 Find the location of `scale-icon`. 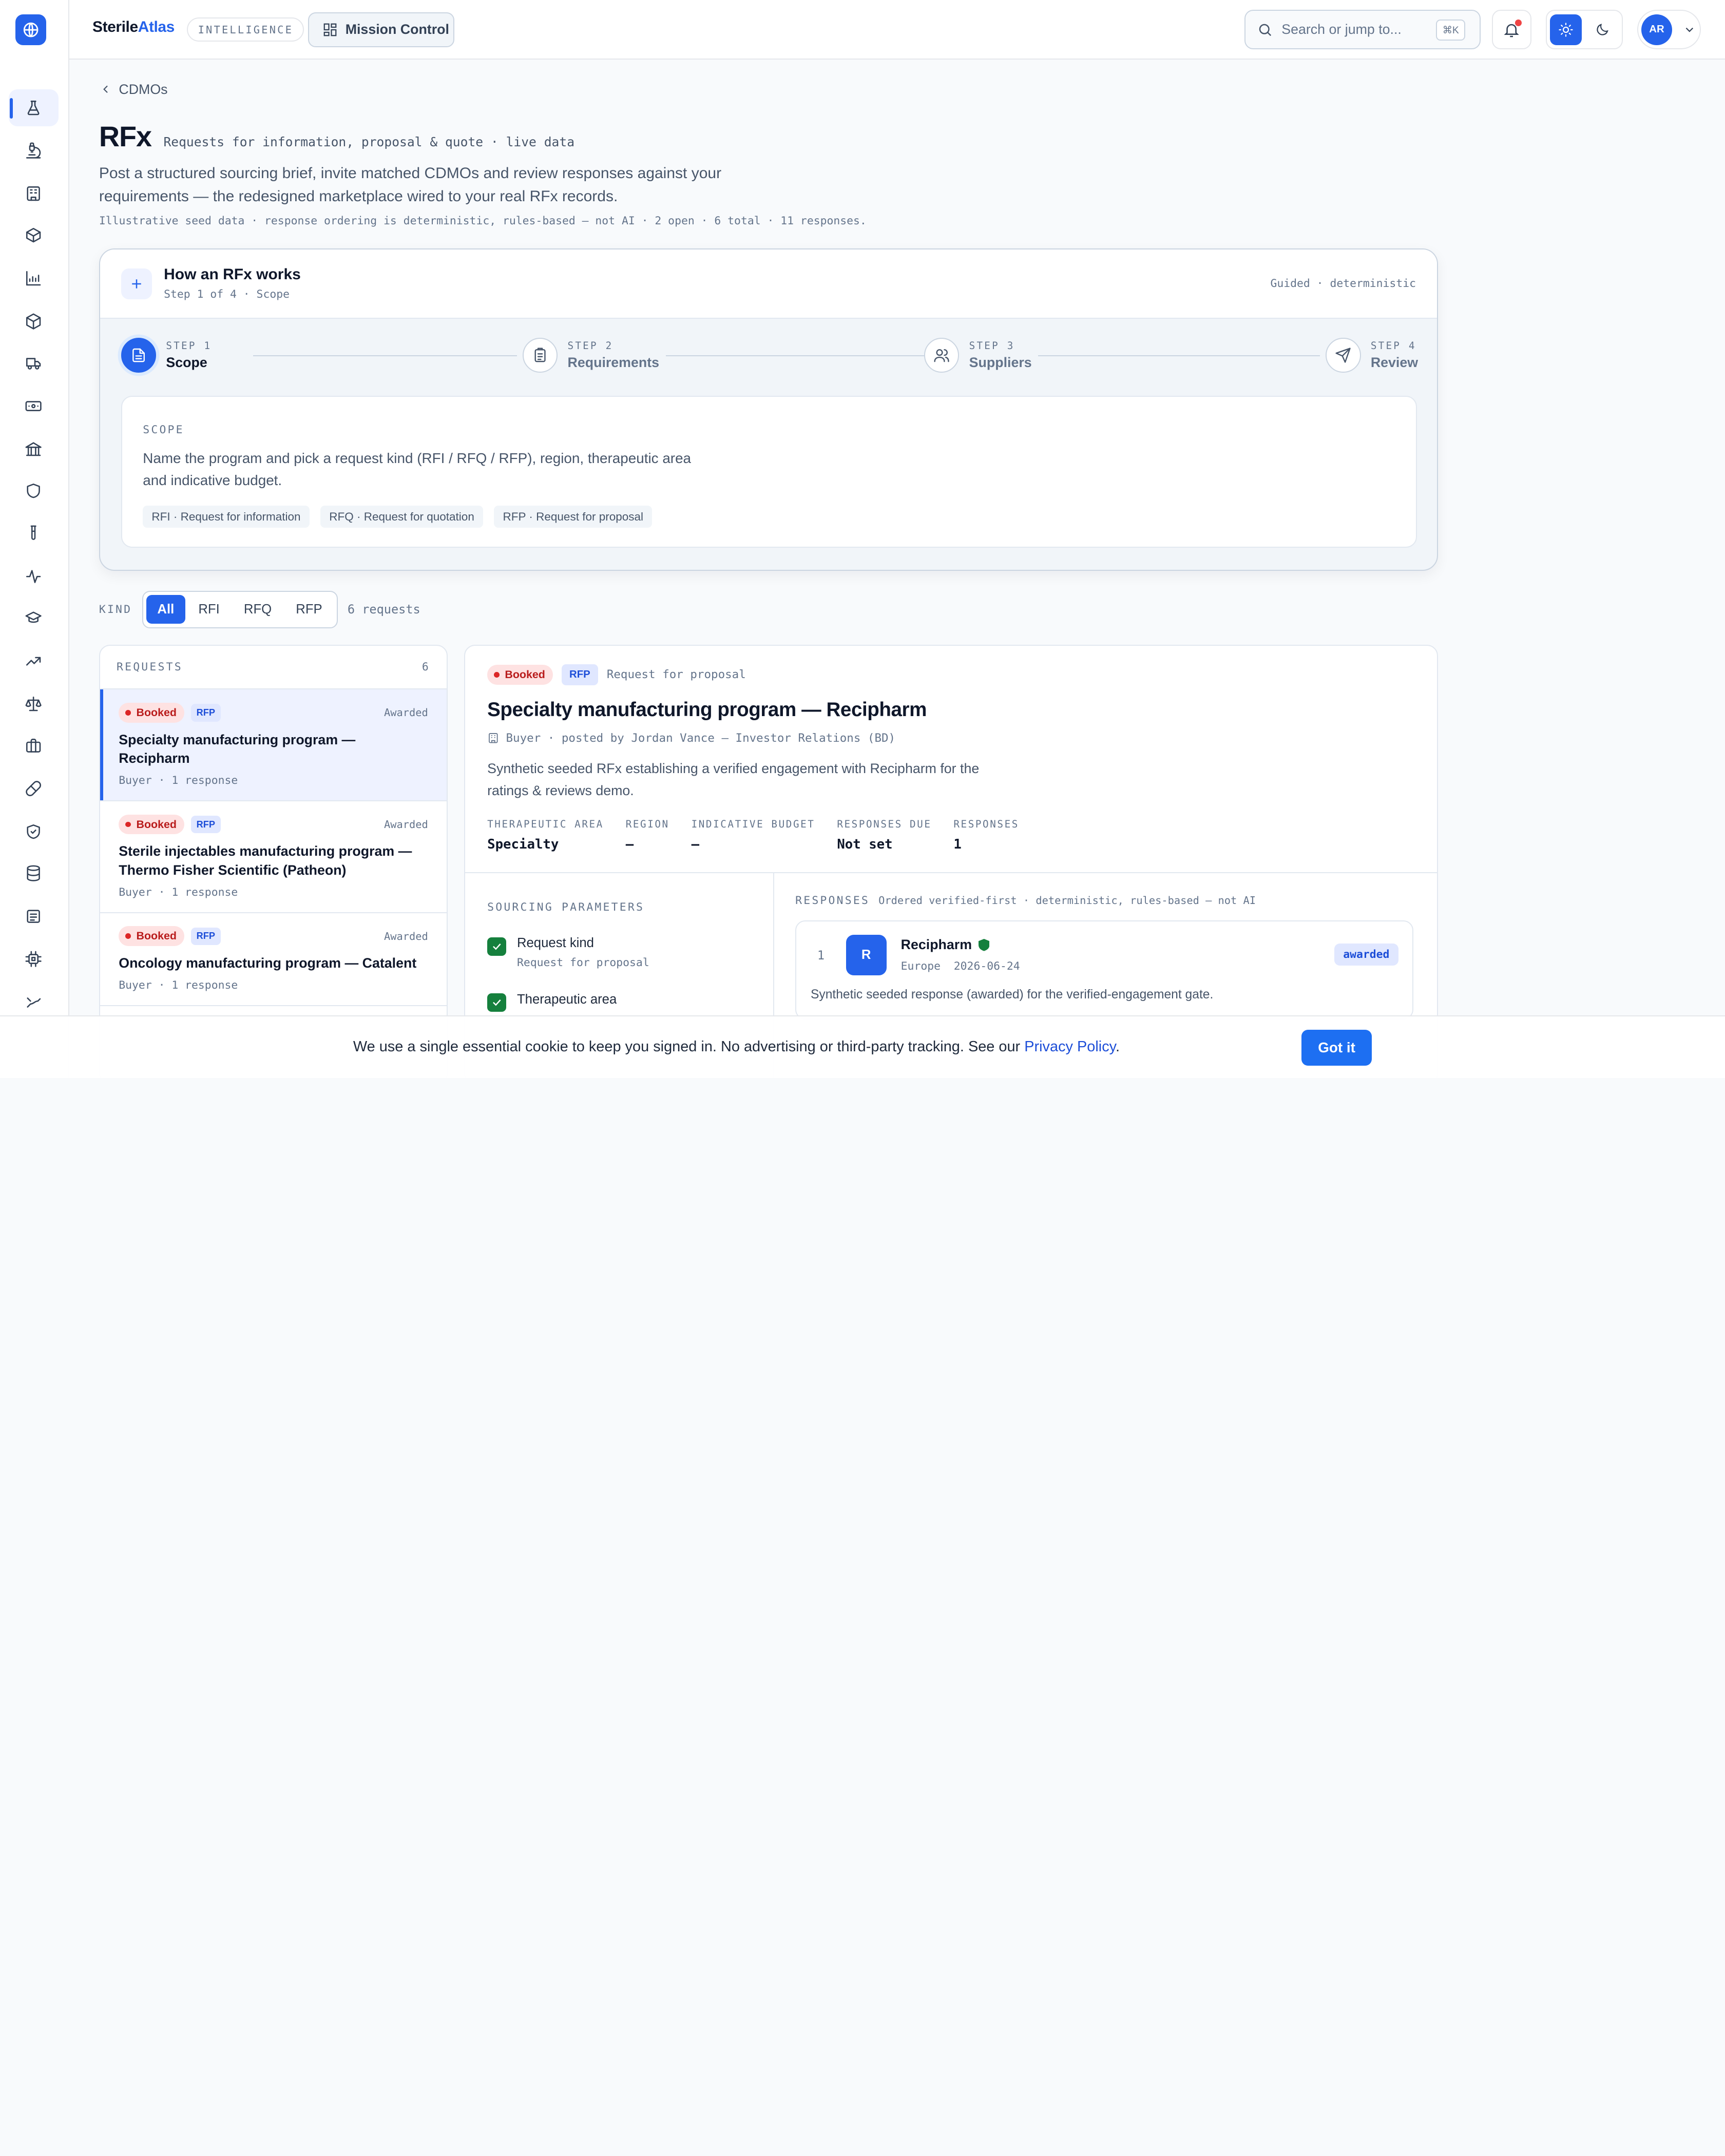

scale-icon is located at coordinates (33, 704).